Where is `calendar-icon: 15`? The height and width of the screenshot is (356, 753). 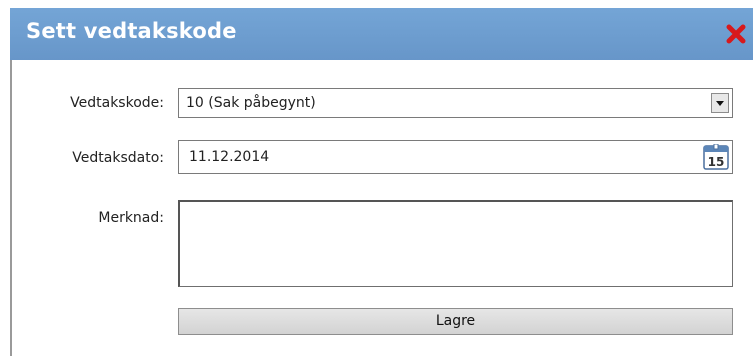
calendar-icon: 15 is located at coordinates (716, 156).